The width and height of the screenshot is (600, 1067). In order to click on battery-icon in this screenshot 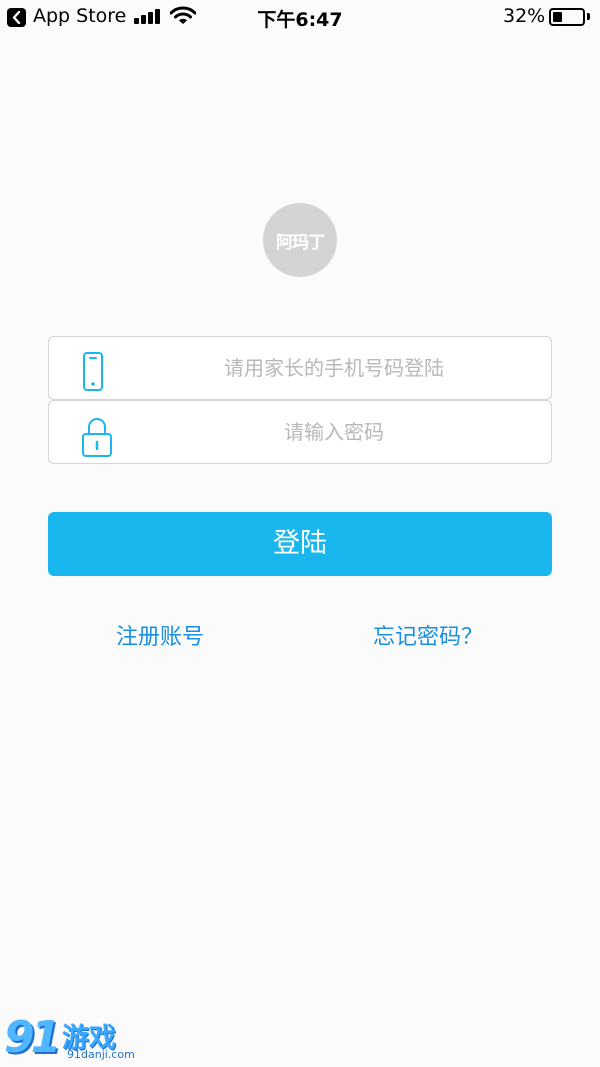, I will do `click(567, 17)`.